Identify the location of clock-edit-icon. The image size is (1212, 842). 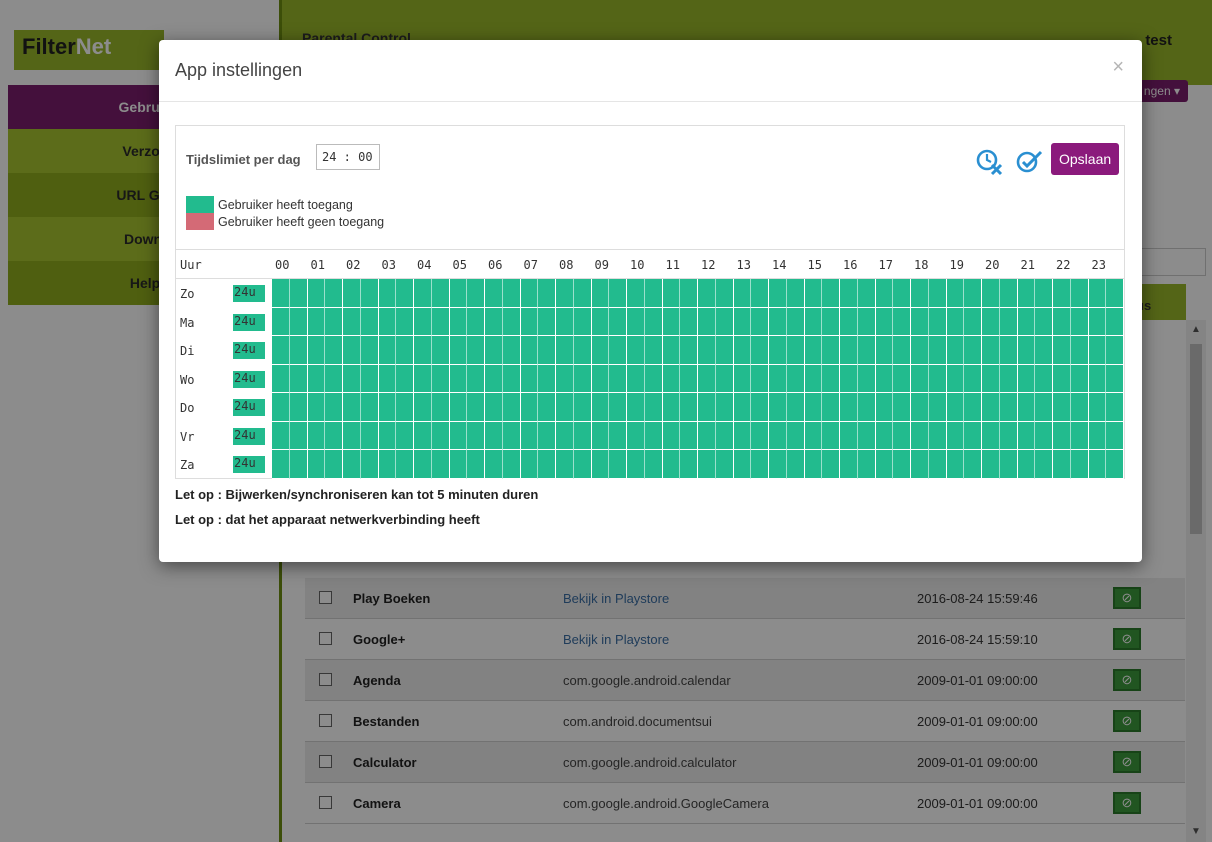
(1029, 162).